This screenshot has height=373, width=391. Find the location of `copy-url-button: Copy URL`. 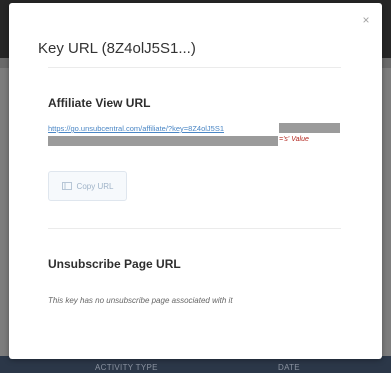

copy-url-button: Copy URL is located at coordinates (87, 186).